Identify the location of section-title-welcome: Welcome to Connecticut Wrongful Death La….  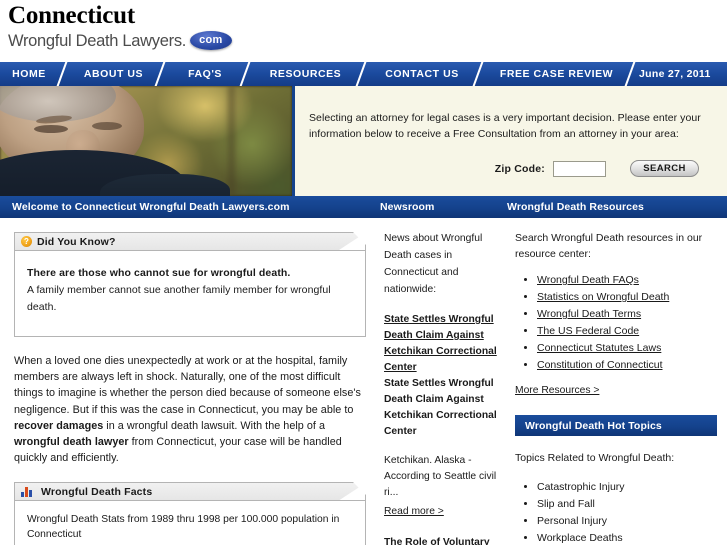
(151, 207).